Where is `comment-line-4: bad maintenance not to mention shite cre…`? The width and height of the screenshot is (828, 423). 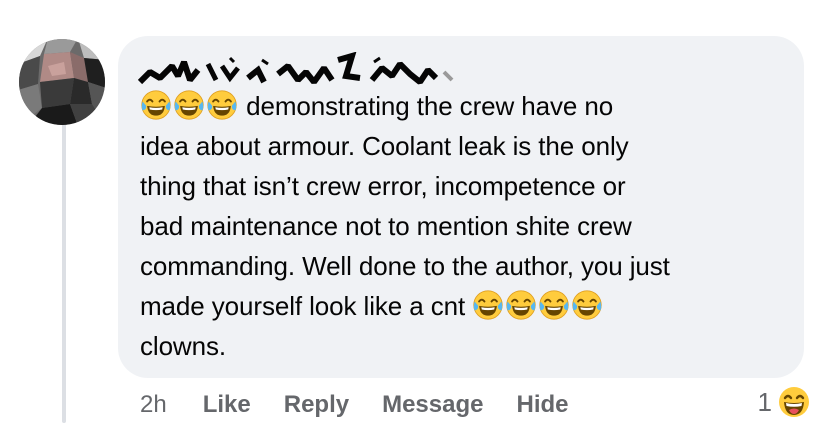 comment-line-4: bad maintenance not to mention shite cre… is located at coordinates (386, 226).